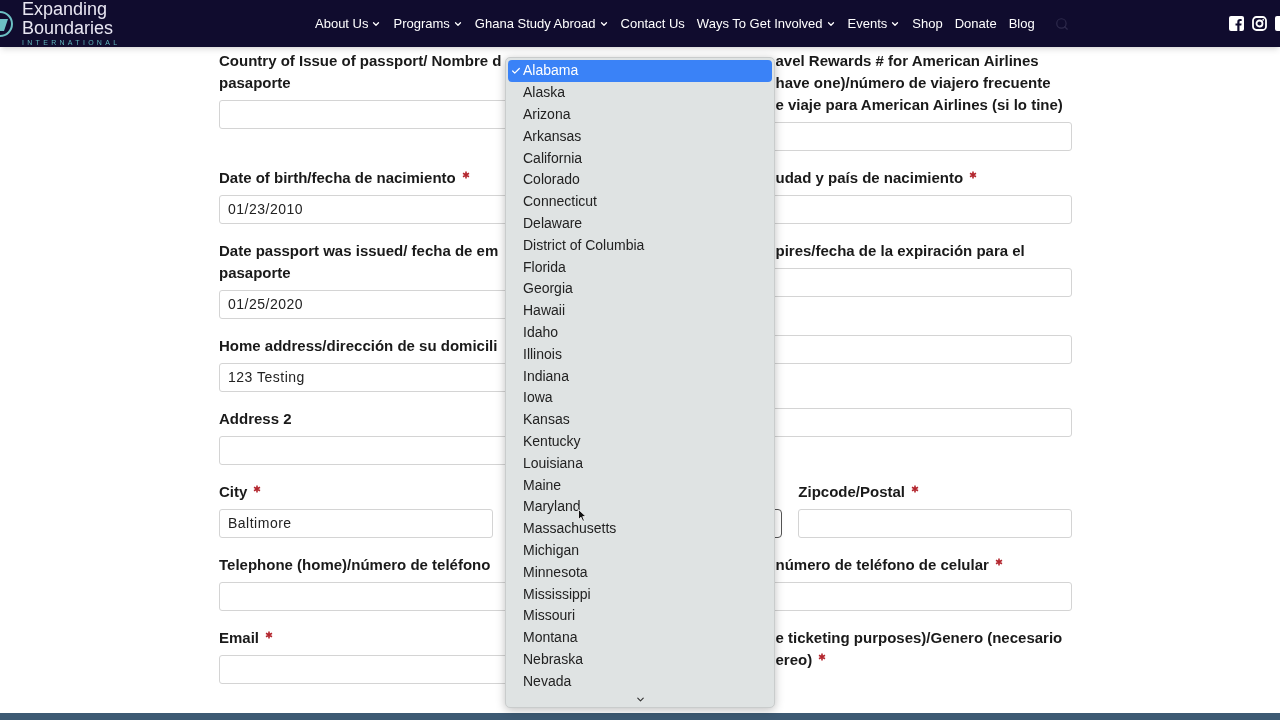 This screenshot has width=1280, height=720. Describe the element at coordinates (358, 346) in the screenshot. I see `field-label: Home address/dirección de su domicili` at that location.